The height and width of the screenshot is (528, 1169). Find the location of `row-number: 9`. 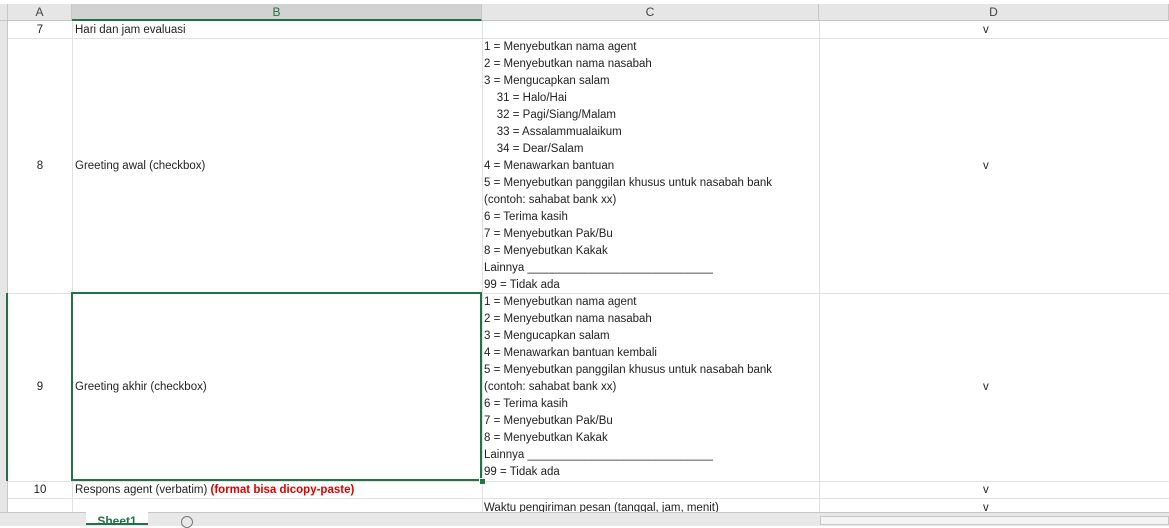

row-number: 9 is located at coordinates (40, 387).